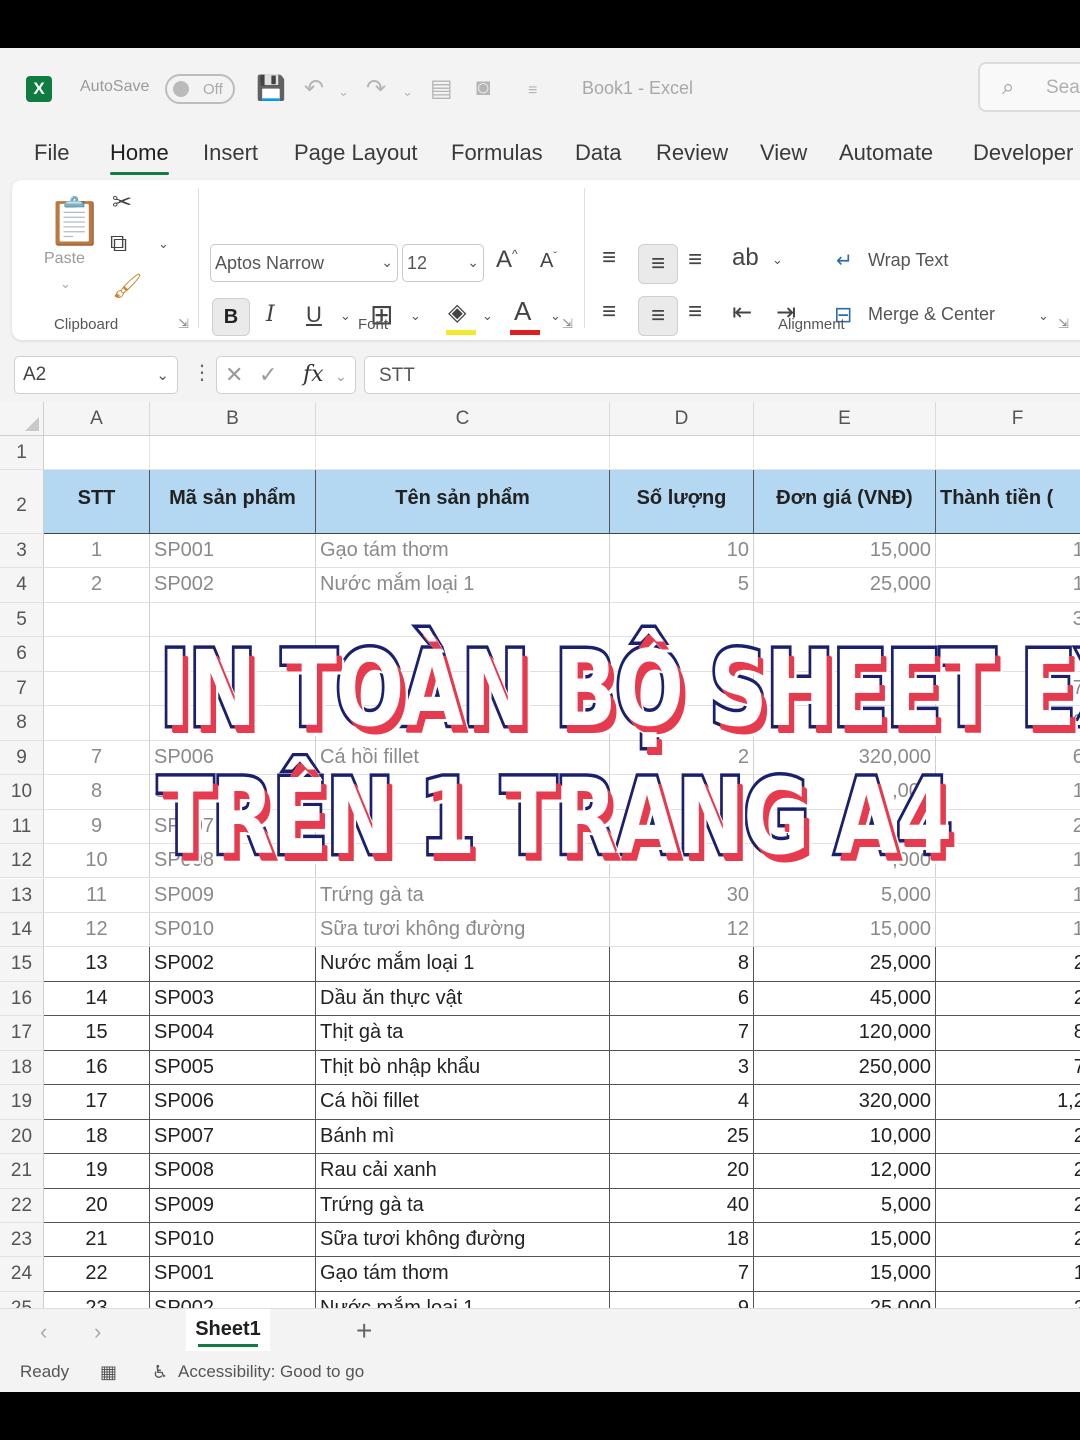  I want to click on tab-developer: Developer, so click(1023, 153).